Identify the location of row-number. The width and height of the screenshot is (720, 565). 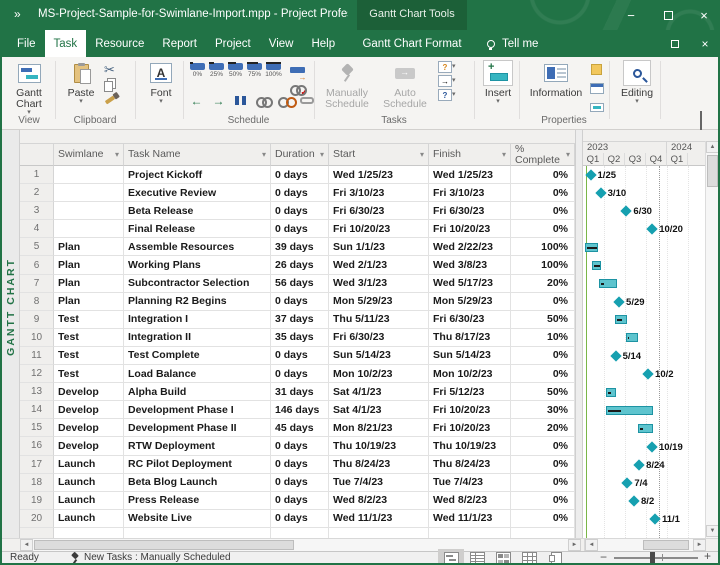
(37, 532).